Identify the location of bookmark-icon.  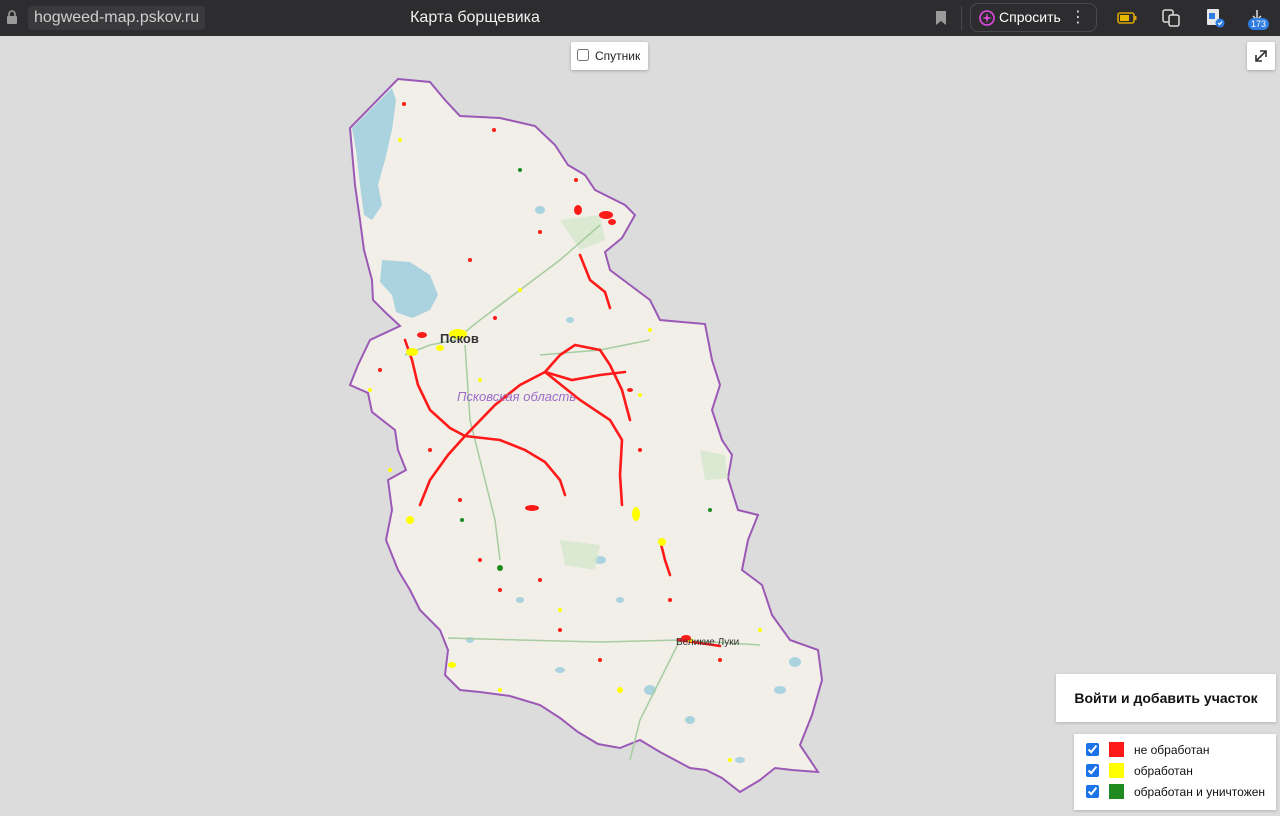
(941, 18).